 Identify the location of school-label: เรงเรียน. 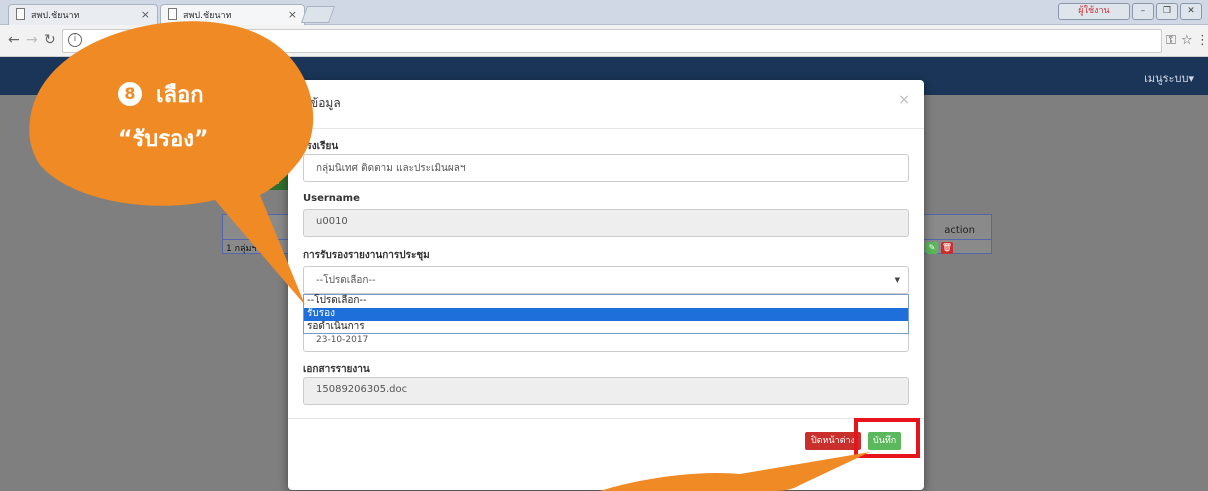
(321, 146).